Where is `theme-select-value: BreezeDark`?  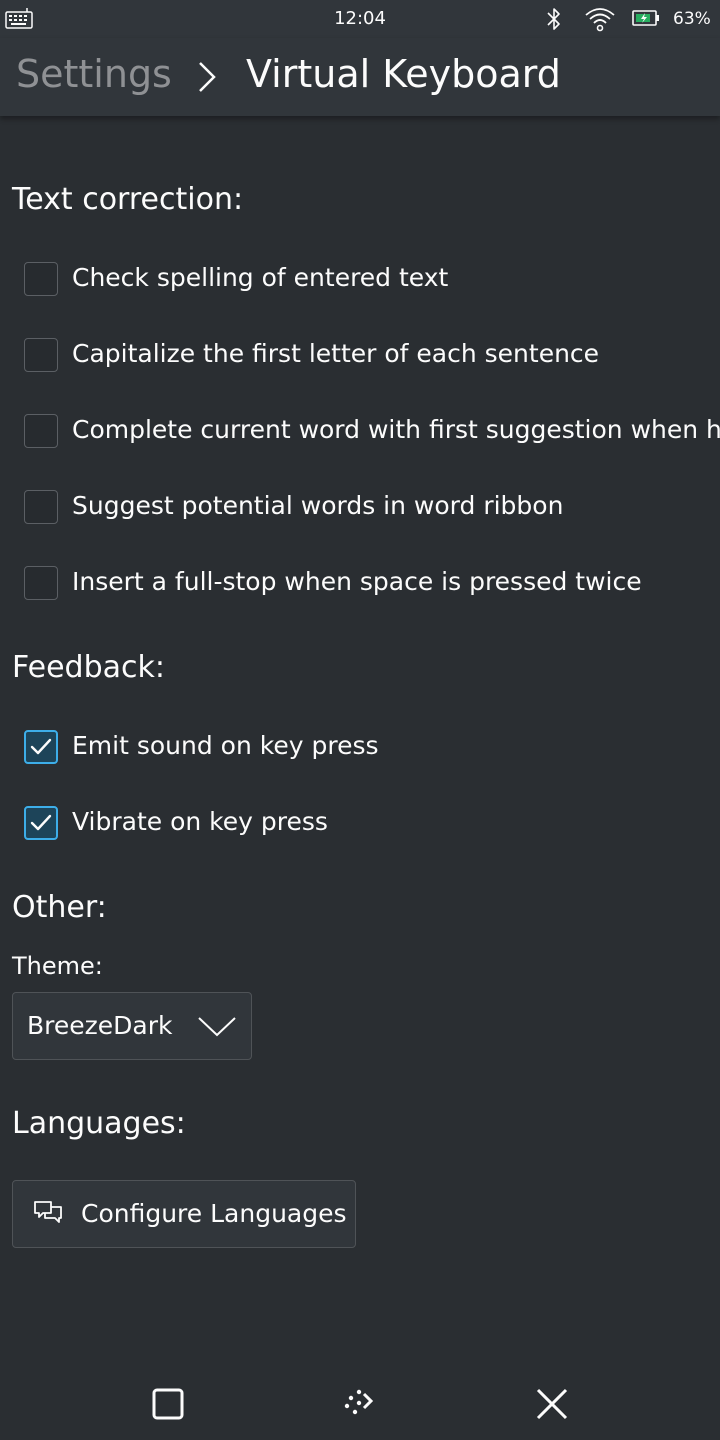
theme-select-value: BreezeDark is located at coordinates (100, 1025).